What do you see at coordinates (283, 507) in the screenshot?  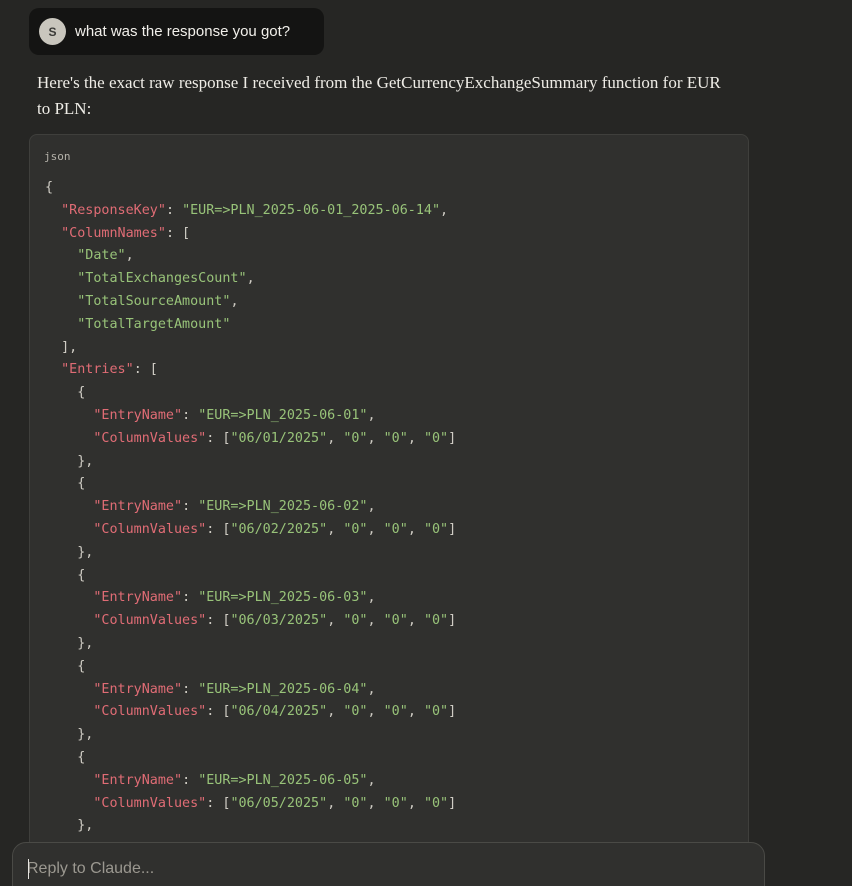 I see `json-string: "EUR=>PLN_2025-06-02"` at bounding box center [283, 507].